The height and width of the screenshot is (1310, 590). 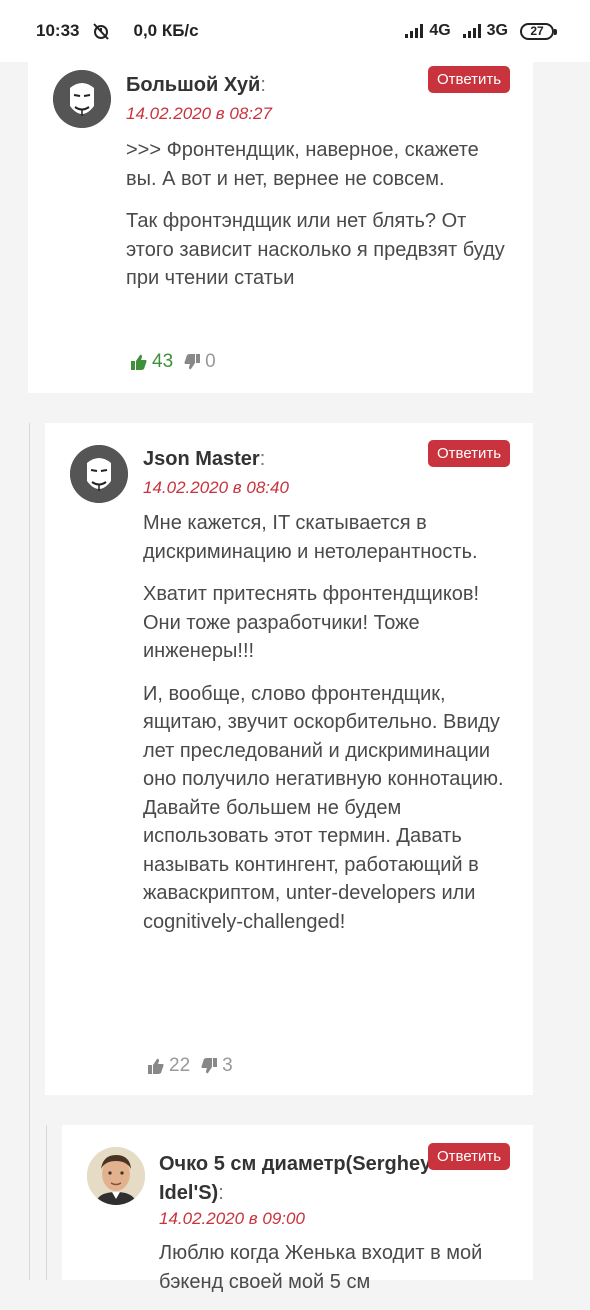 What do you see at coordinates (273, 459) in the screenshot?
I see `comment-author: Json Master:` at bounding box center [273, 459].